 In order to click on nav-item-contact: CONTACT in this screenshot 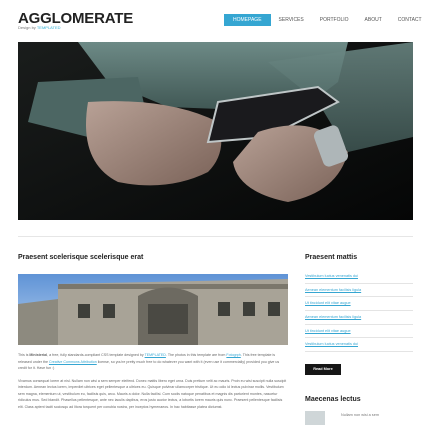, I will do `click(407, 20)`.